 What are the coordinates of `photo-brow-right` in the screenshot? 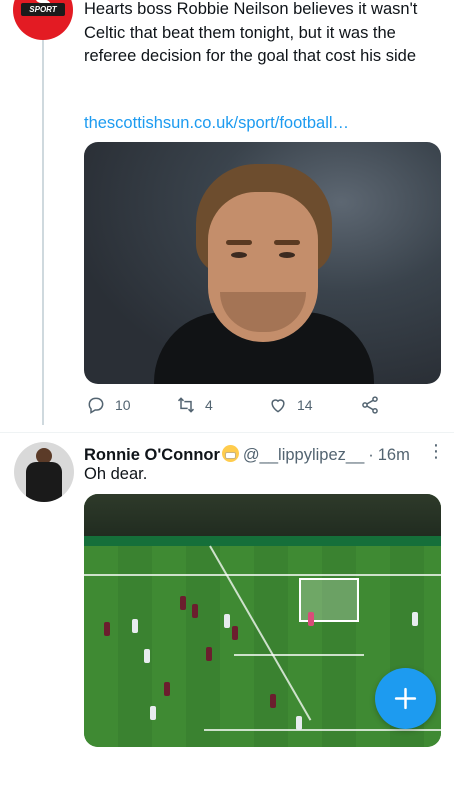 It's located at (287, 242).